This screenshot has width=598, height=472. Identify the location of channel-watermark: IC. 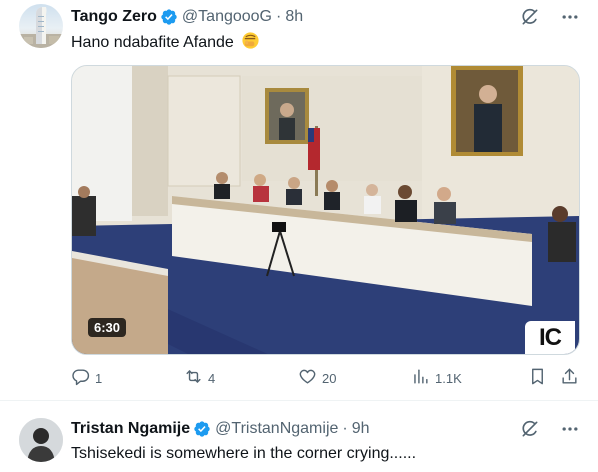
(550, 337).